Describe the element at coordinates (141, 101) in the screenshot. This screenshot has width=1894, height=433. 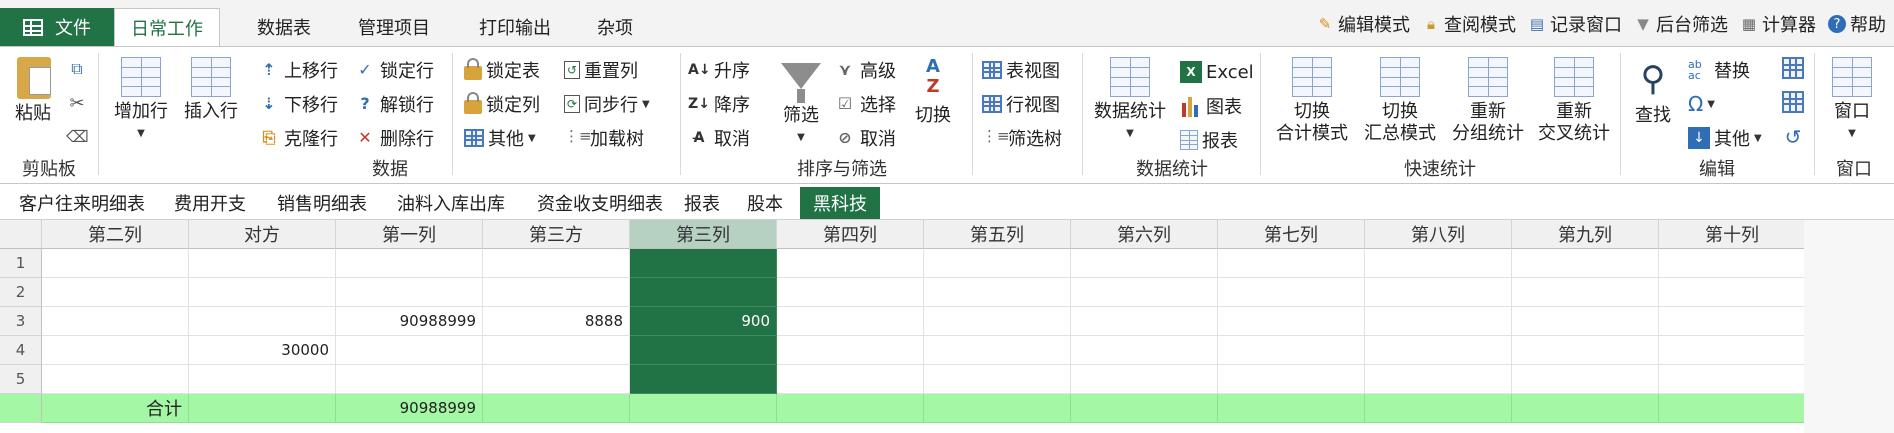
I see `add-row-button: 增加行 ▼` at that location.